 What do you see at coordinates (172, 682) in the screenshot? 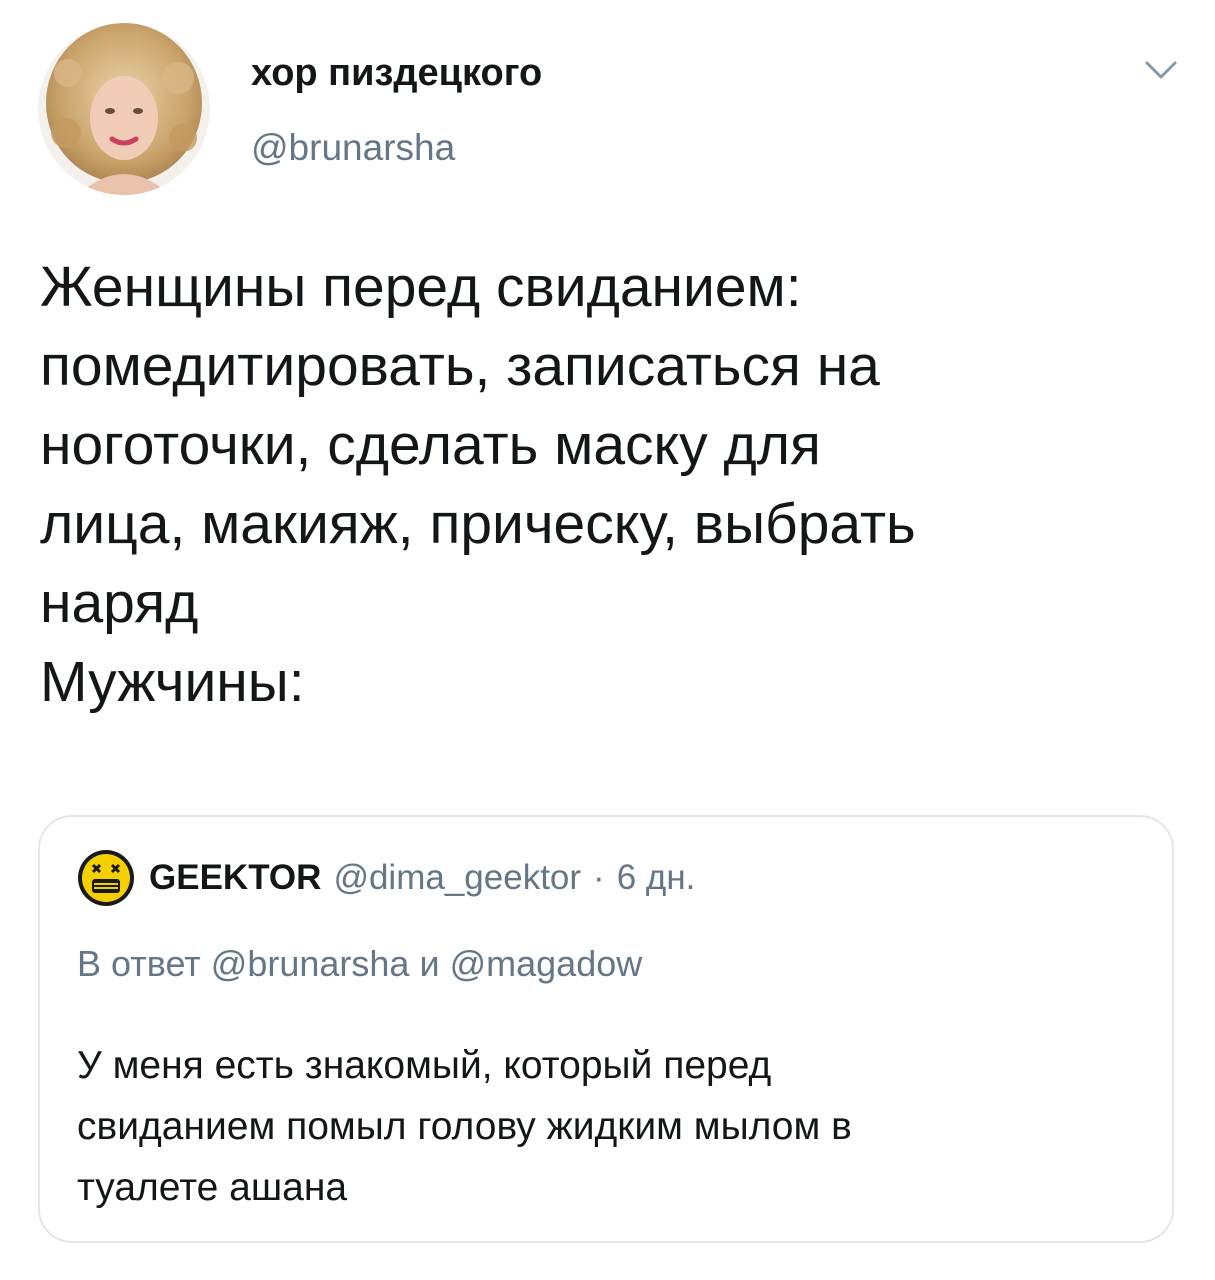
I see `tweet-text-line: Мужчины:` at bounding box center [172, 682].